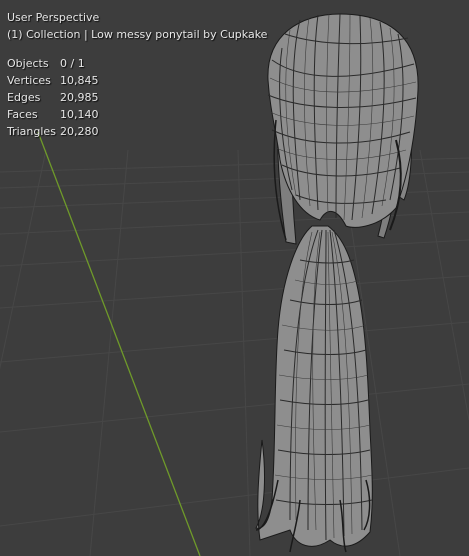  I want to click on stat-label: Faces, so click(22, 114).